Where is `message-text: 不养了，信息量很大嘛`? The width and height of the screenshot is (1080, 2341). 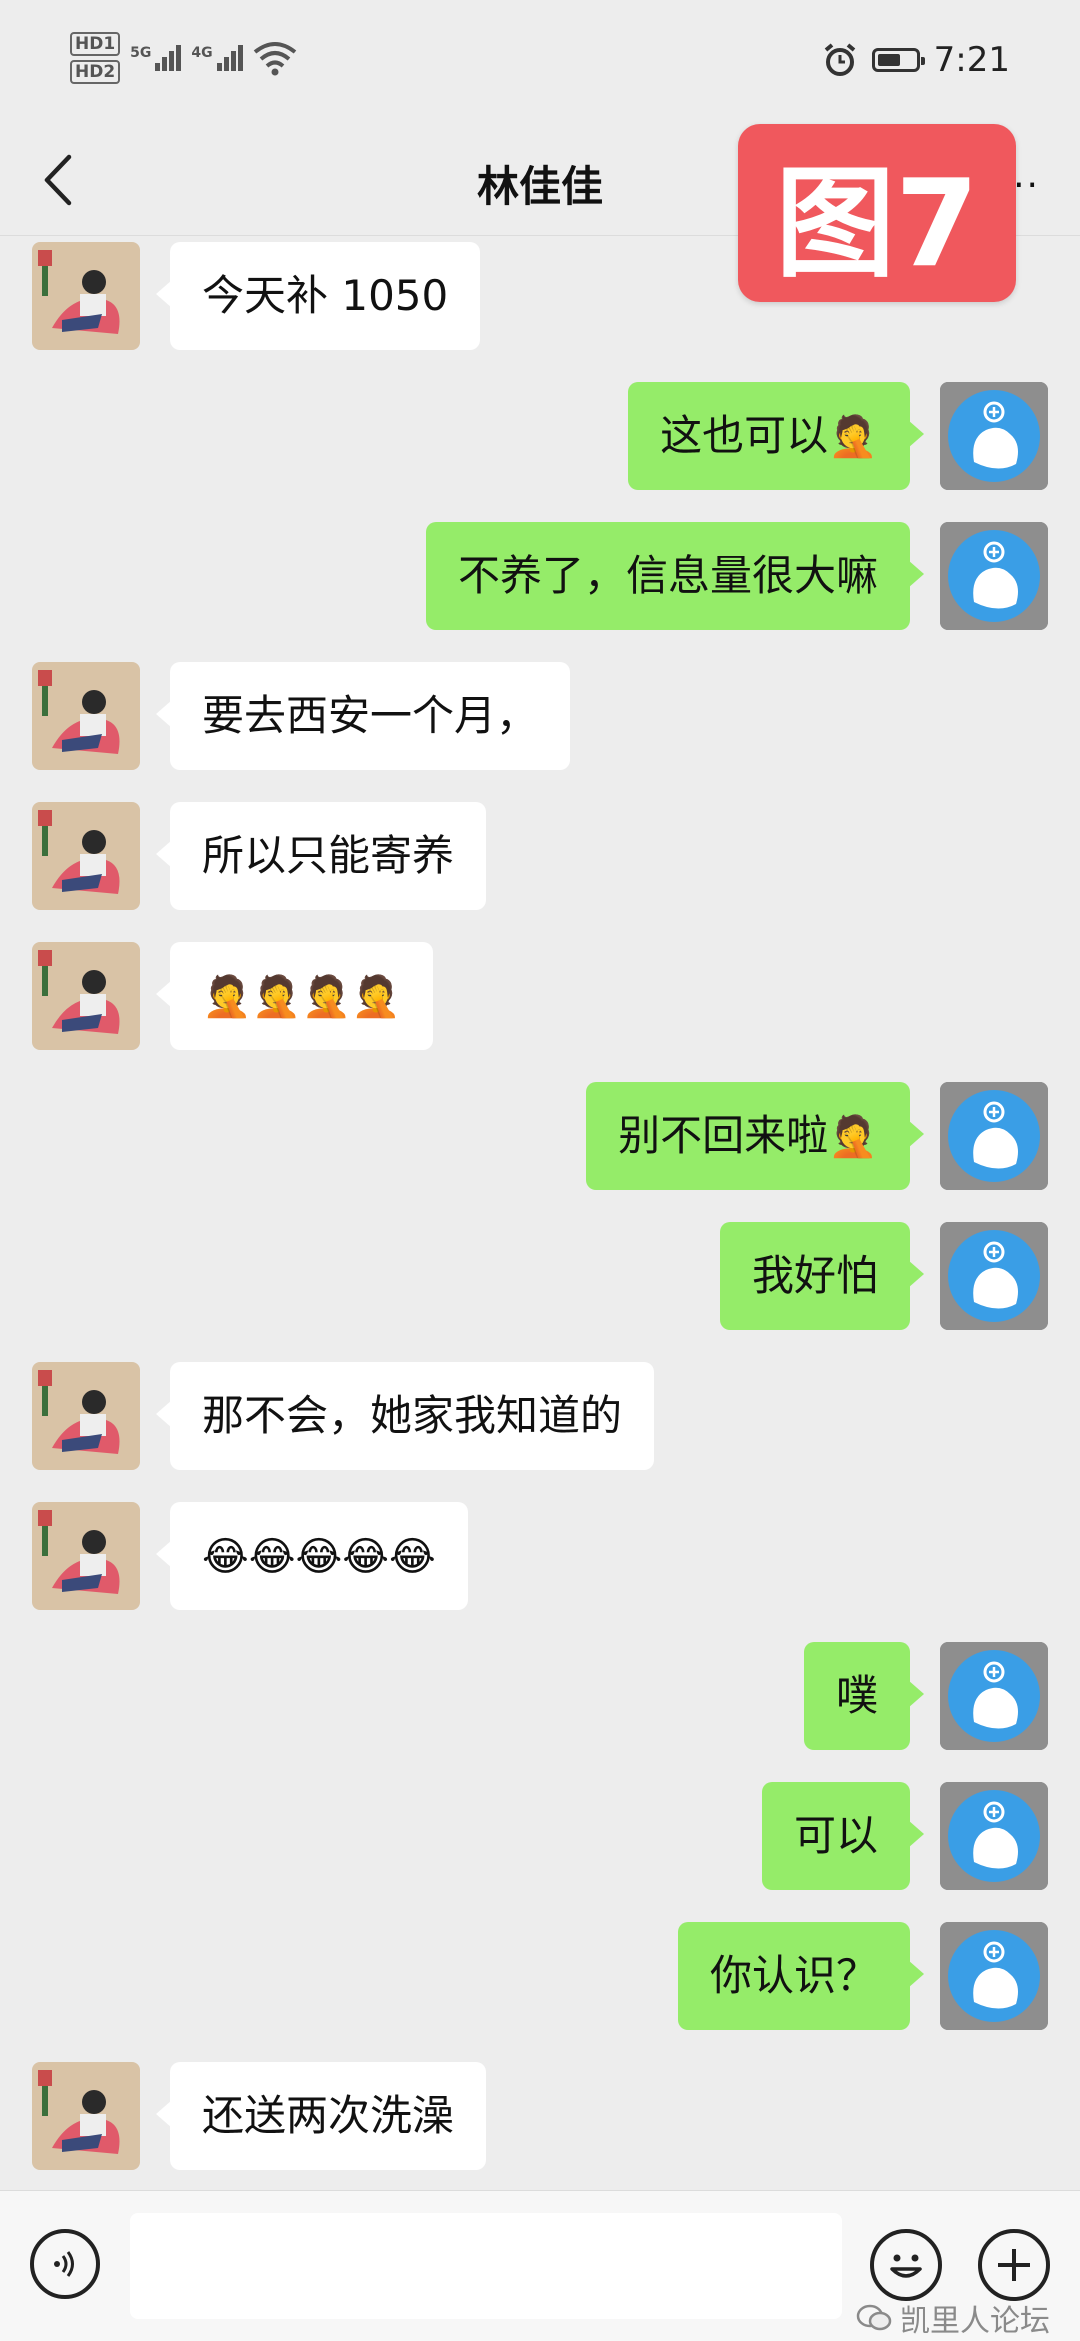
message-text: 不养了，信息量很大嘛 is located at coordinates (667, 575).